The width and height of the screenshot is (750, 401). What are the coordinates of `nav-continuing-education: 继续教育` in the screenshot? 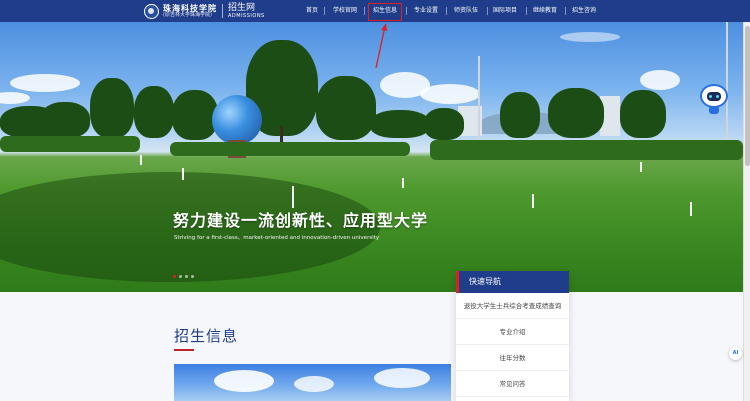 It's located at (545, 11).